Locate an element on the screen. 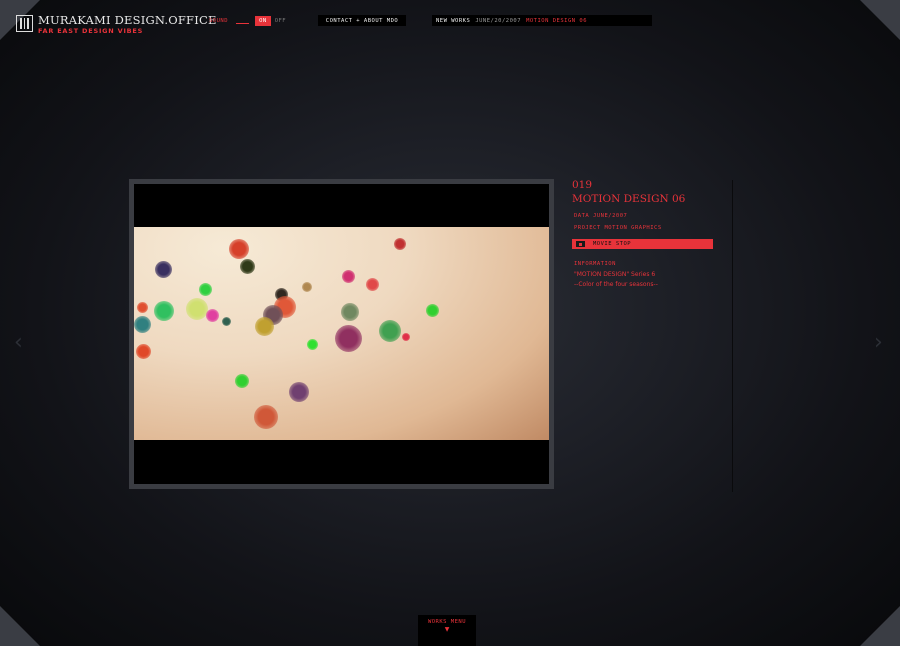 This screenshot has width=900, height=646. new-works-label: NEW WORKS is located at coordinates (453, 20).